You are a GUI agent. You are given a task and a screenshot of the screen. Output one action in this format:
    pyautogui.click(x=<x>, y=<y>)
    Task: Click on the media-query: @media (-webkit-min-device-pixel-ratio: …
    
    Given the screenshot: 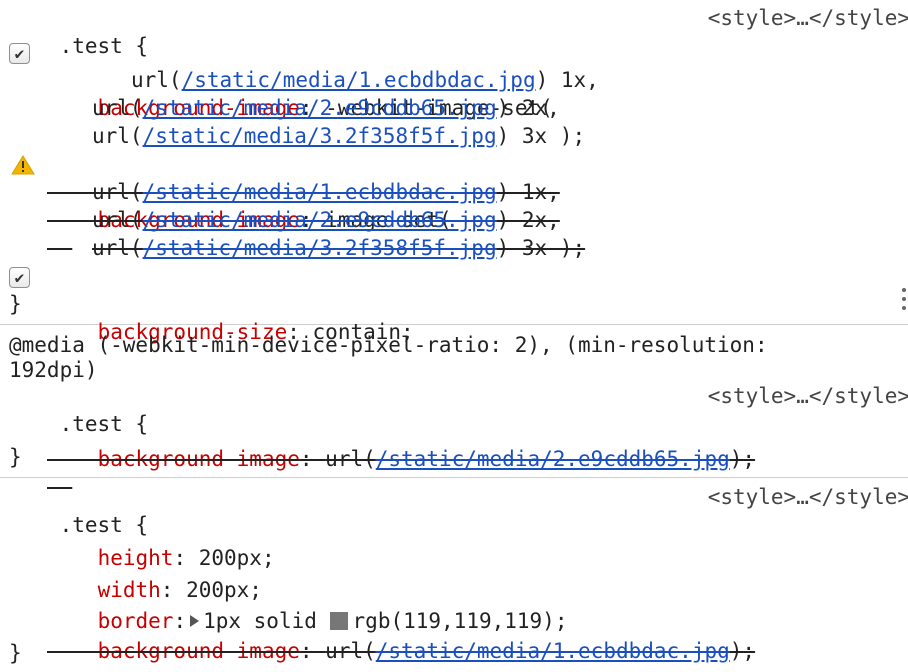 What is the action you would take?
    pyautogui.click(x=454, y=345)
    